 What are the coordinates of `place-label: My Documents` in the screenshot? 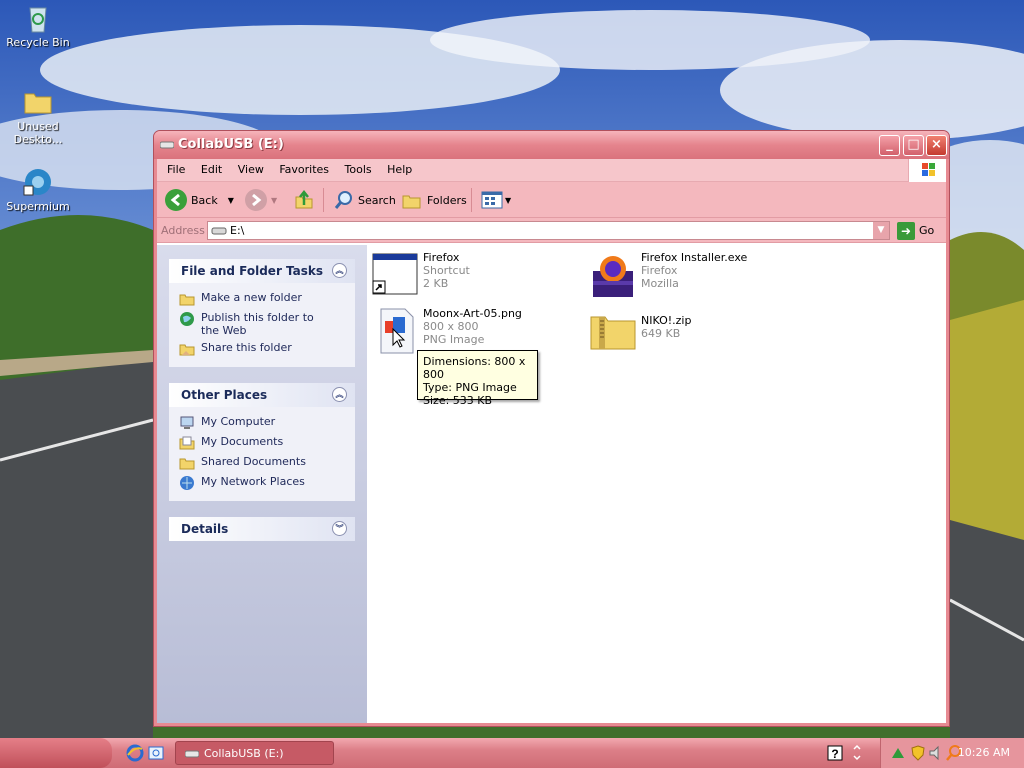 It's located at (242, 441).